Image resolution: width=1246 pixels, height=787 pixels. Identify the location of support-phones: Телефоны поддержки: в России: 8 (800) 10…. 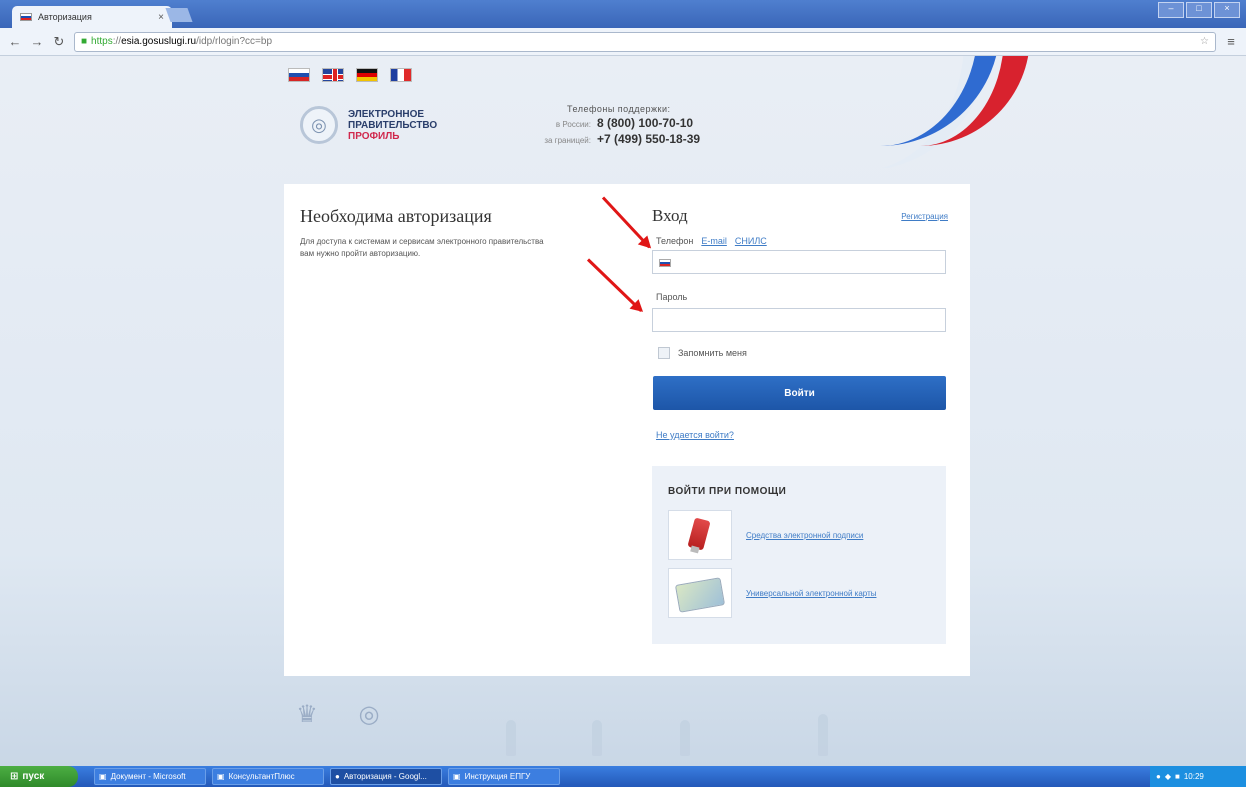
(622, 125).